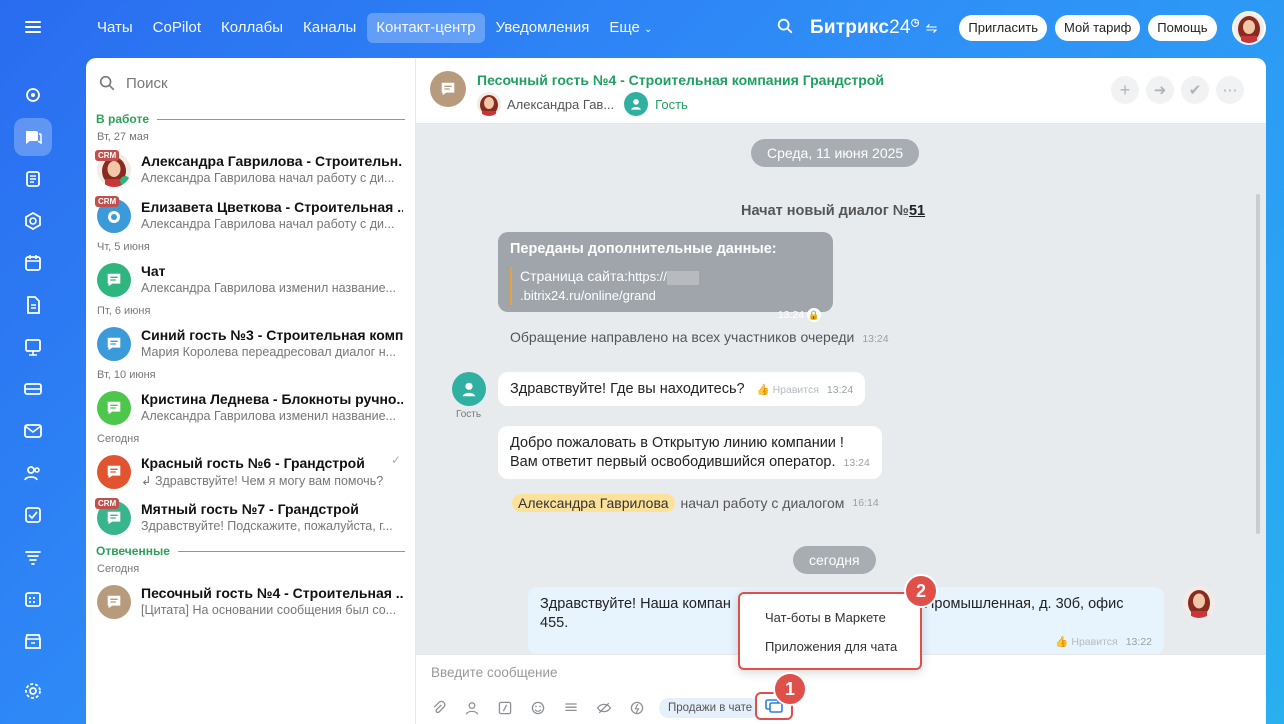  I want to click on list-item-message: ↲ Здравствуйте! Чем я могу вам помочь?, so click(272, 480).